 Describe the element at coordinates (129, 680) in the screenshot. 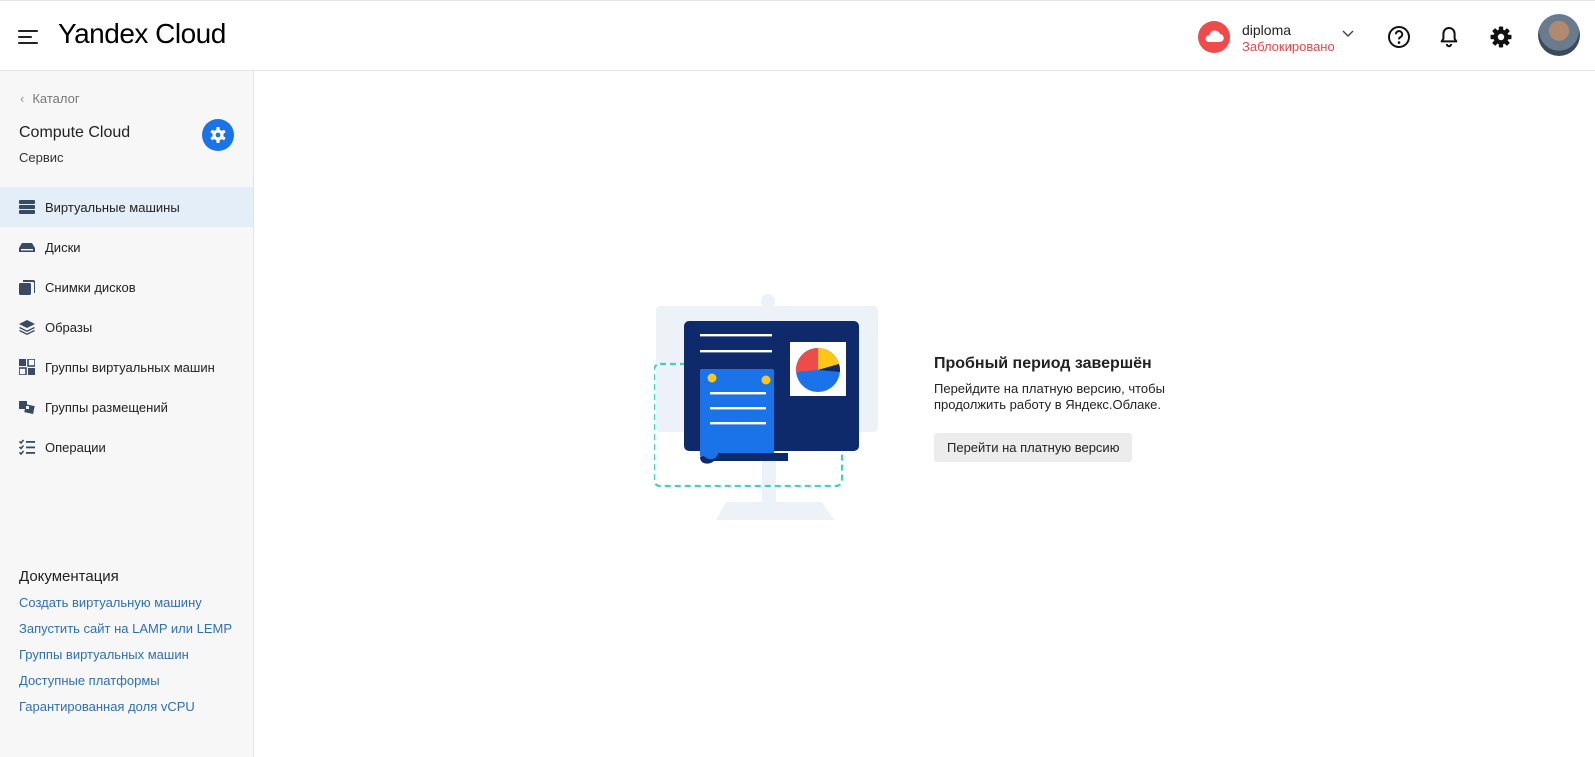

I see `doc-link-platforms: Доступные платформы` at that location.